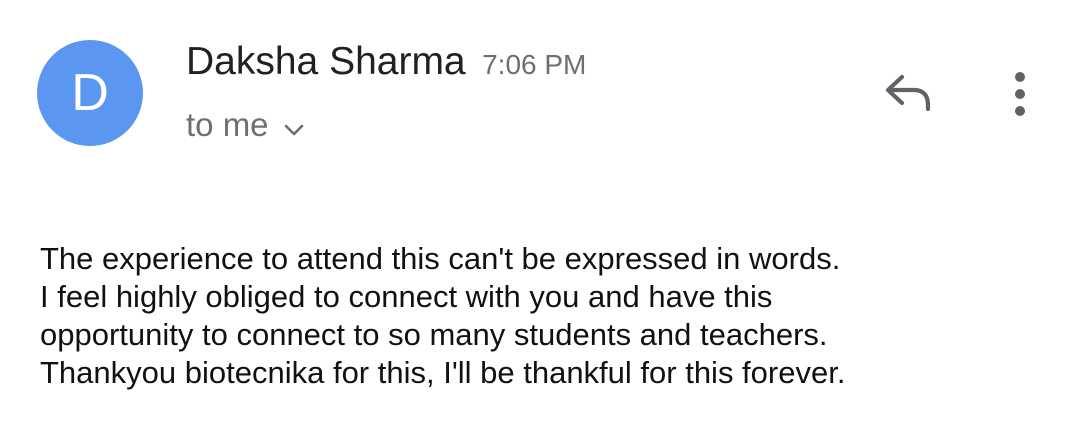 The height and width of the screenshot is (441, 1077). I want to click on sender-avatar: D, so click(90, 93).